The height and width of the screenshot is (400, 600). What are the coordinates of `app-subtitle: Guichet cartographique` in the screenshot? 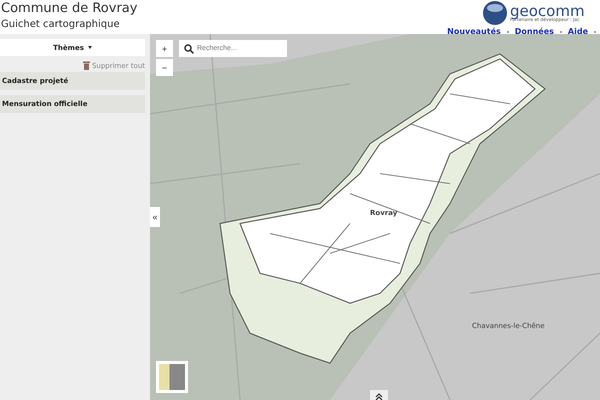 It's located at (61, 24).